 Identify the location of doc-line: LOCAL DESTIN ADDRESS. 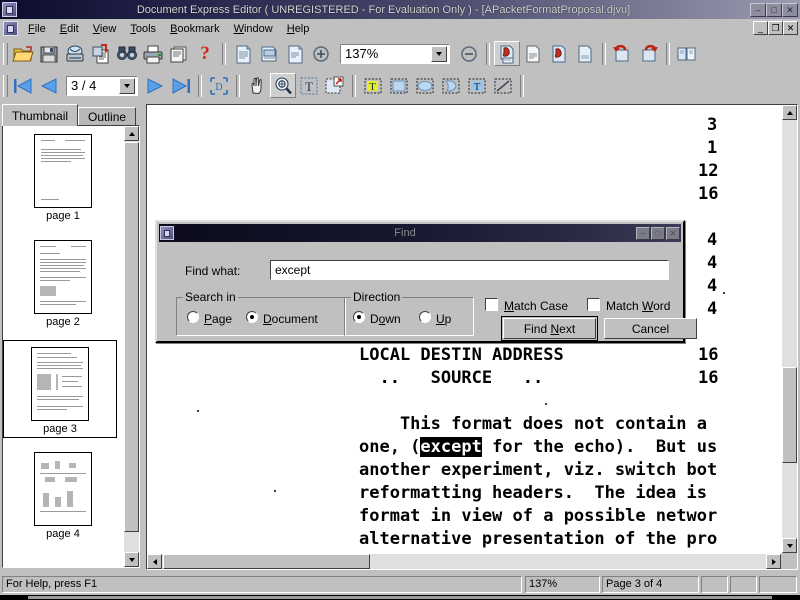
(461, 355).